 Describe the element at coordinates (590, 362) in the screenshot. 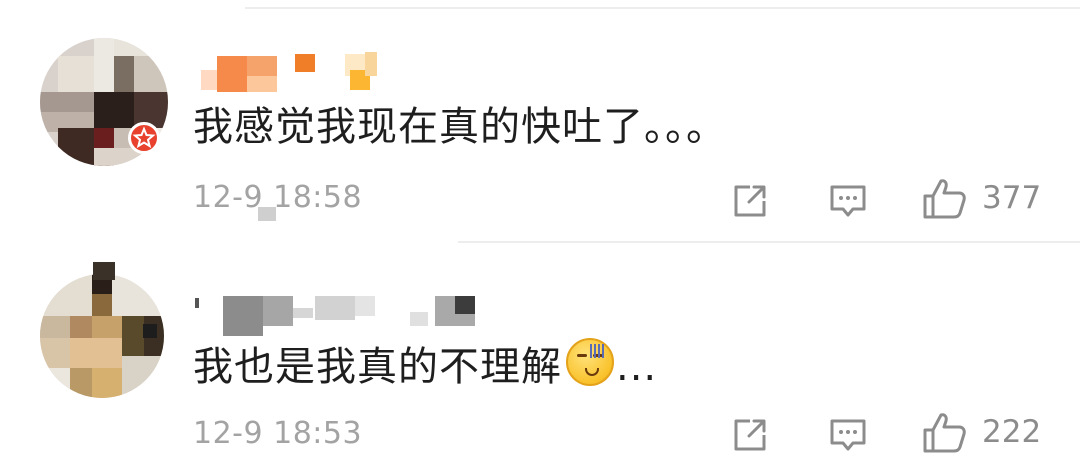

I see `awkward-face-emoji` at that location.